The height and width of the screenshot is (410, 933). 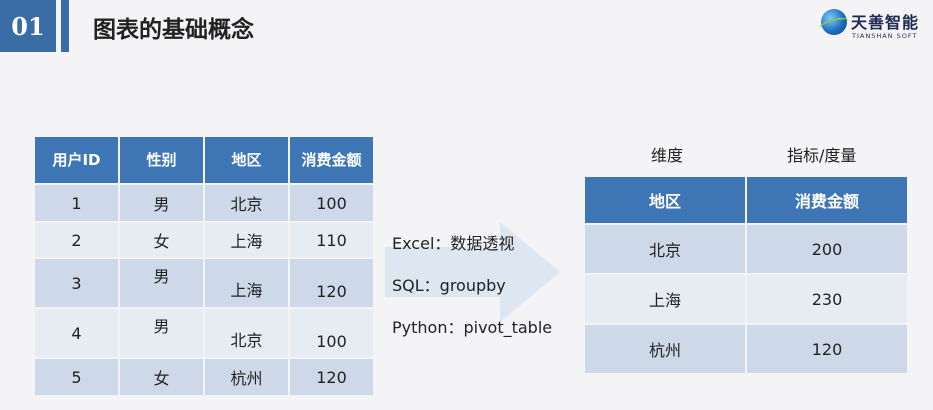 What do you see at coordinates (453, 243) in the screenshot?
I see `method-excel: Excel：数据透视` at bounding box center [453, 243].